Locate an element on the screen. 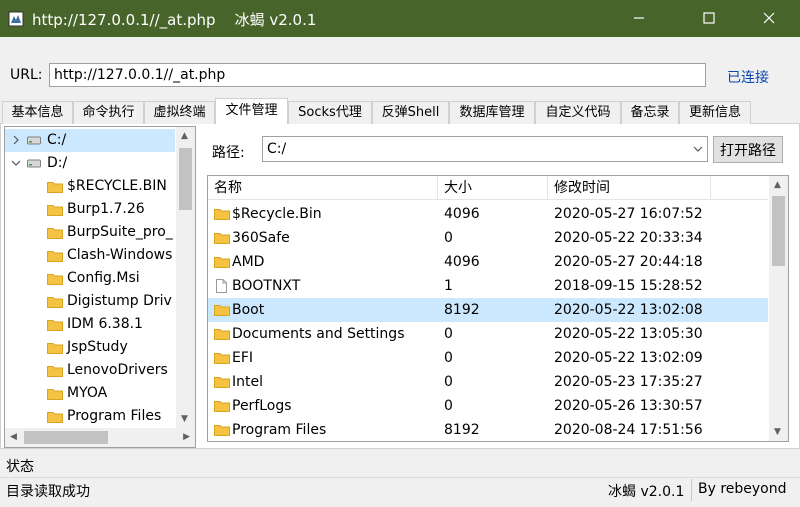 This screenshot has height=507, width=800. file-row: Boot 8192 2020-05-22 13:02:08 is located at coordinates (488, 310).